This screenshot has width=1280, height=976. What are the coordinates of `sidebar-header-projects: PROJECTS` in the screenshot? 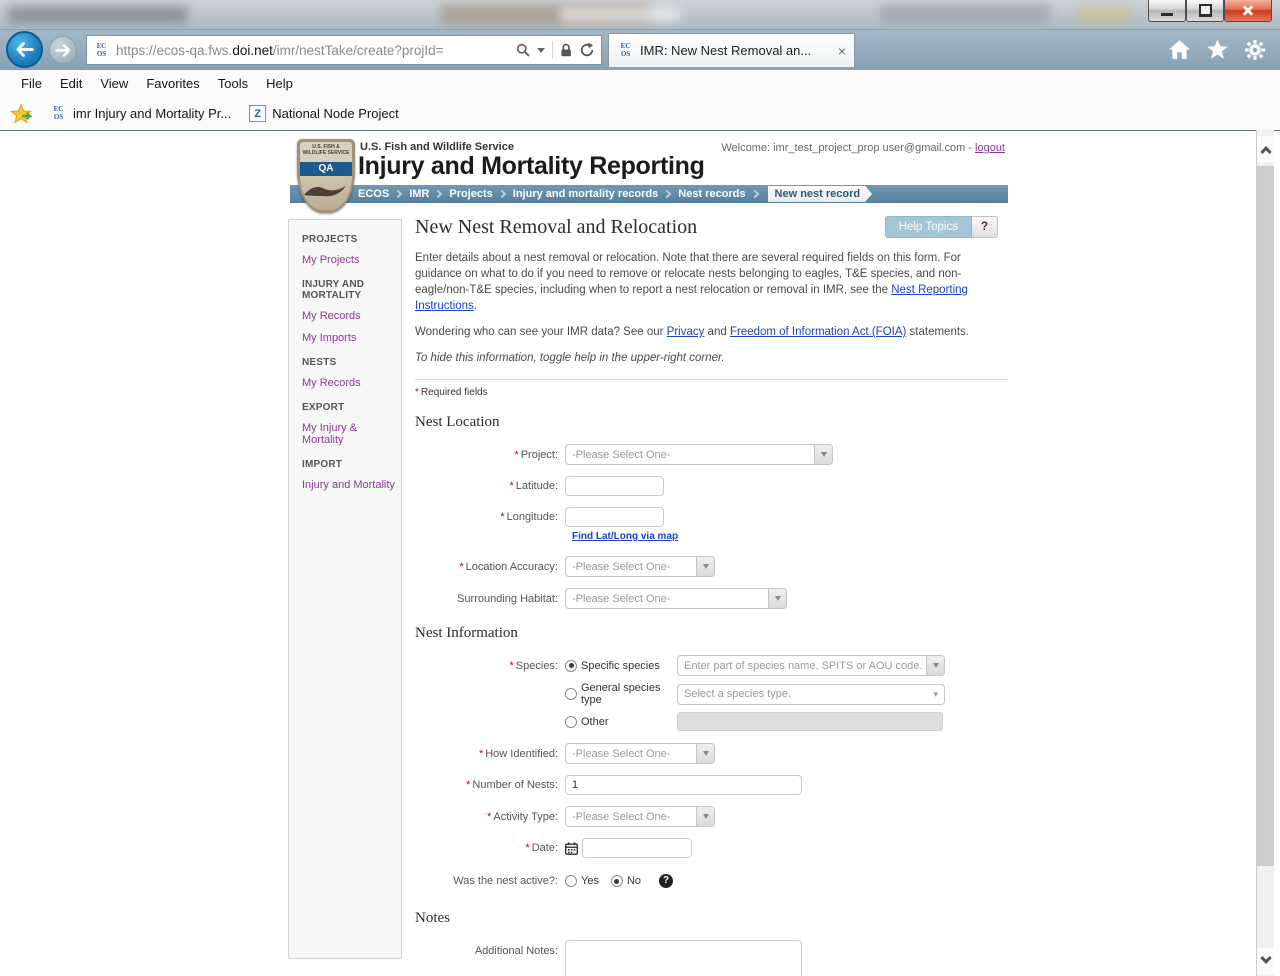 It's located at (330, 239).